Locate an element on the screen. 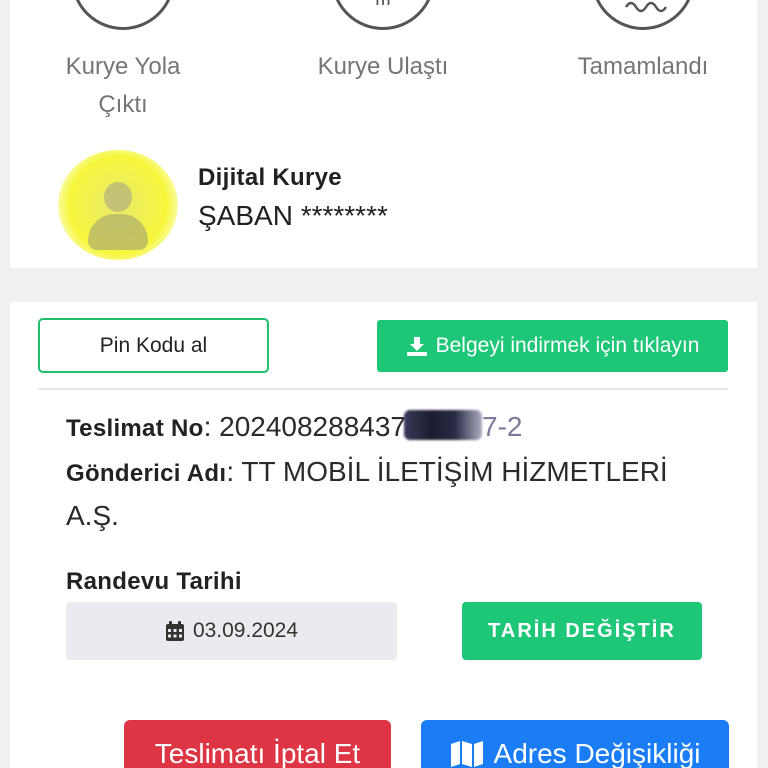 This screenshot has width=768, height=768. appointment-date-field: 03.09.2024 is located at coordinates (231, 631).